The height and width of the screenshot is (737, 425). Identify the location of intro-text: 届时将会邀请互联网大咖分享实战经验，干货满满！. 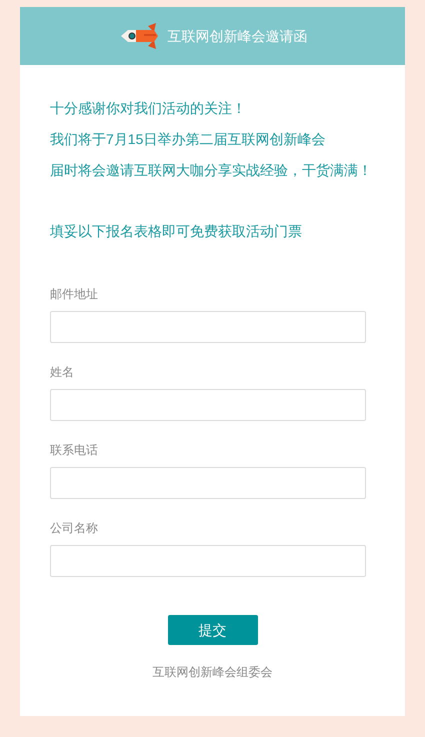
(211, 170).